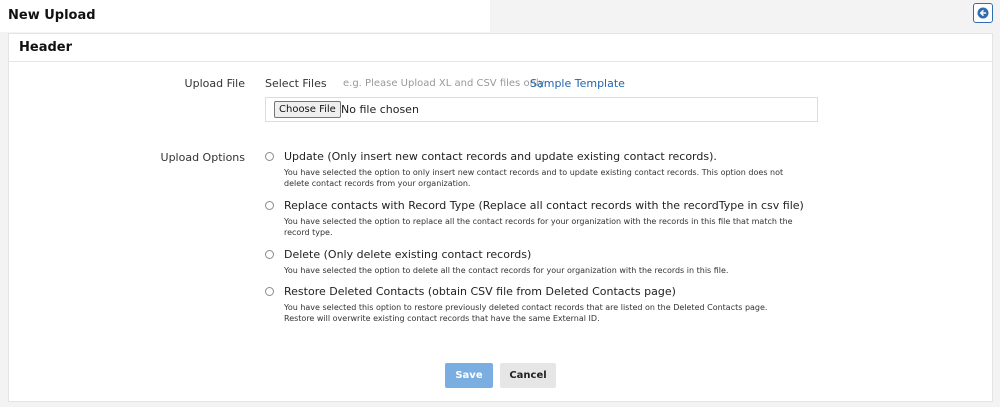 The height and width of the screenshot is (407, 1000). I want to click on select-files-label: Select Files, so click(296, 83).